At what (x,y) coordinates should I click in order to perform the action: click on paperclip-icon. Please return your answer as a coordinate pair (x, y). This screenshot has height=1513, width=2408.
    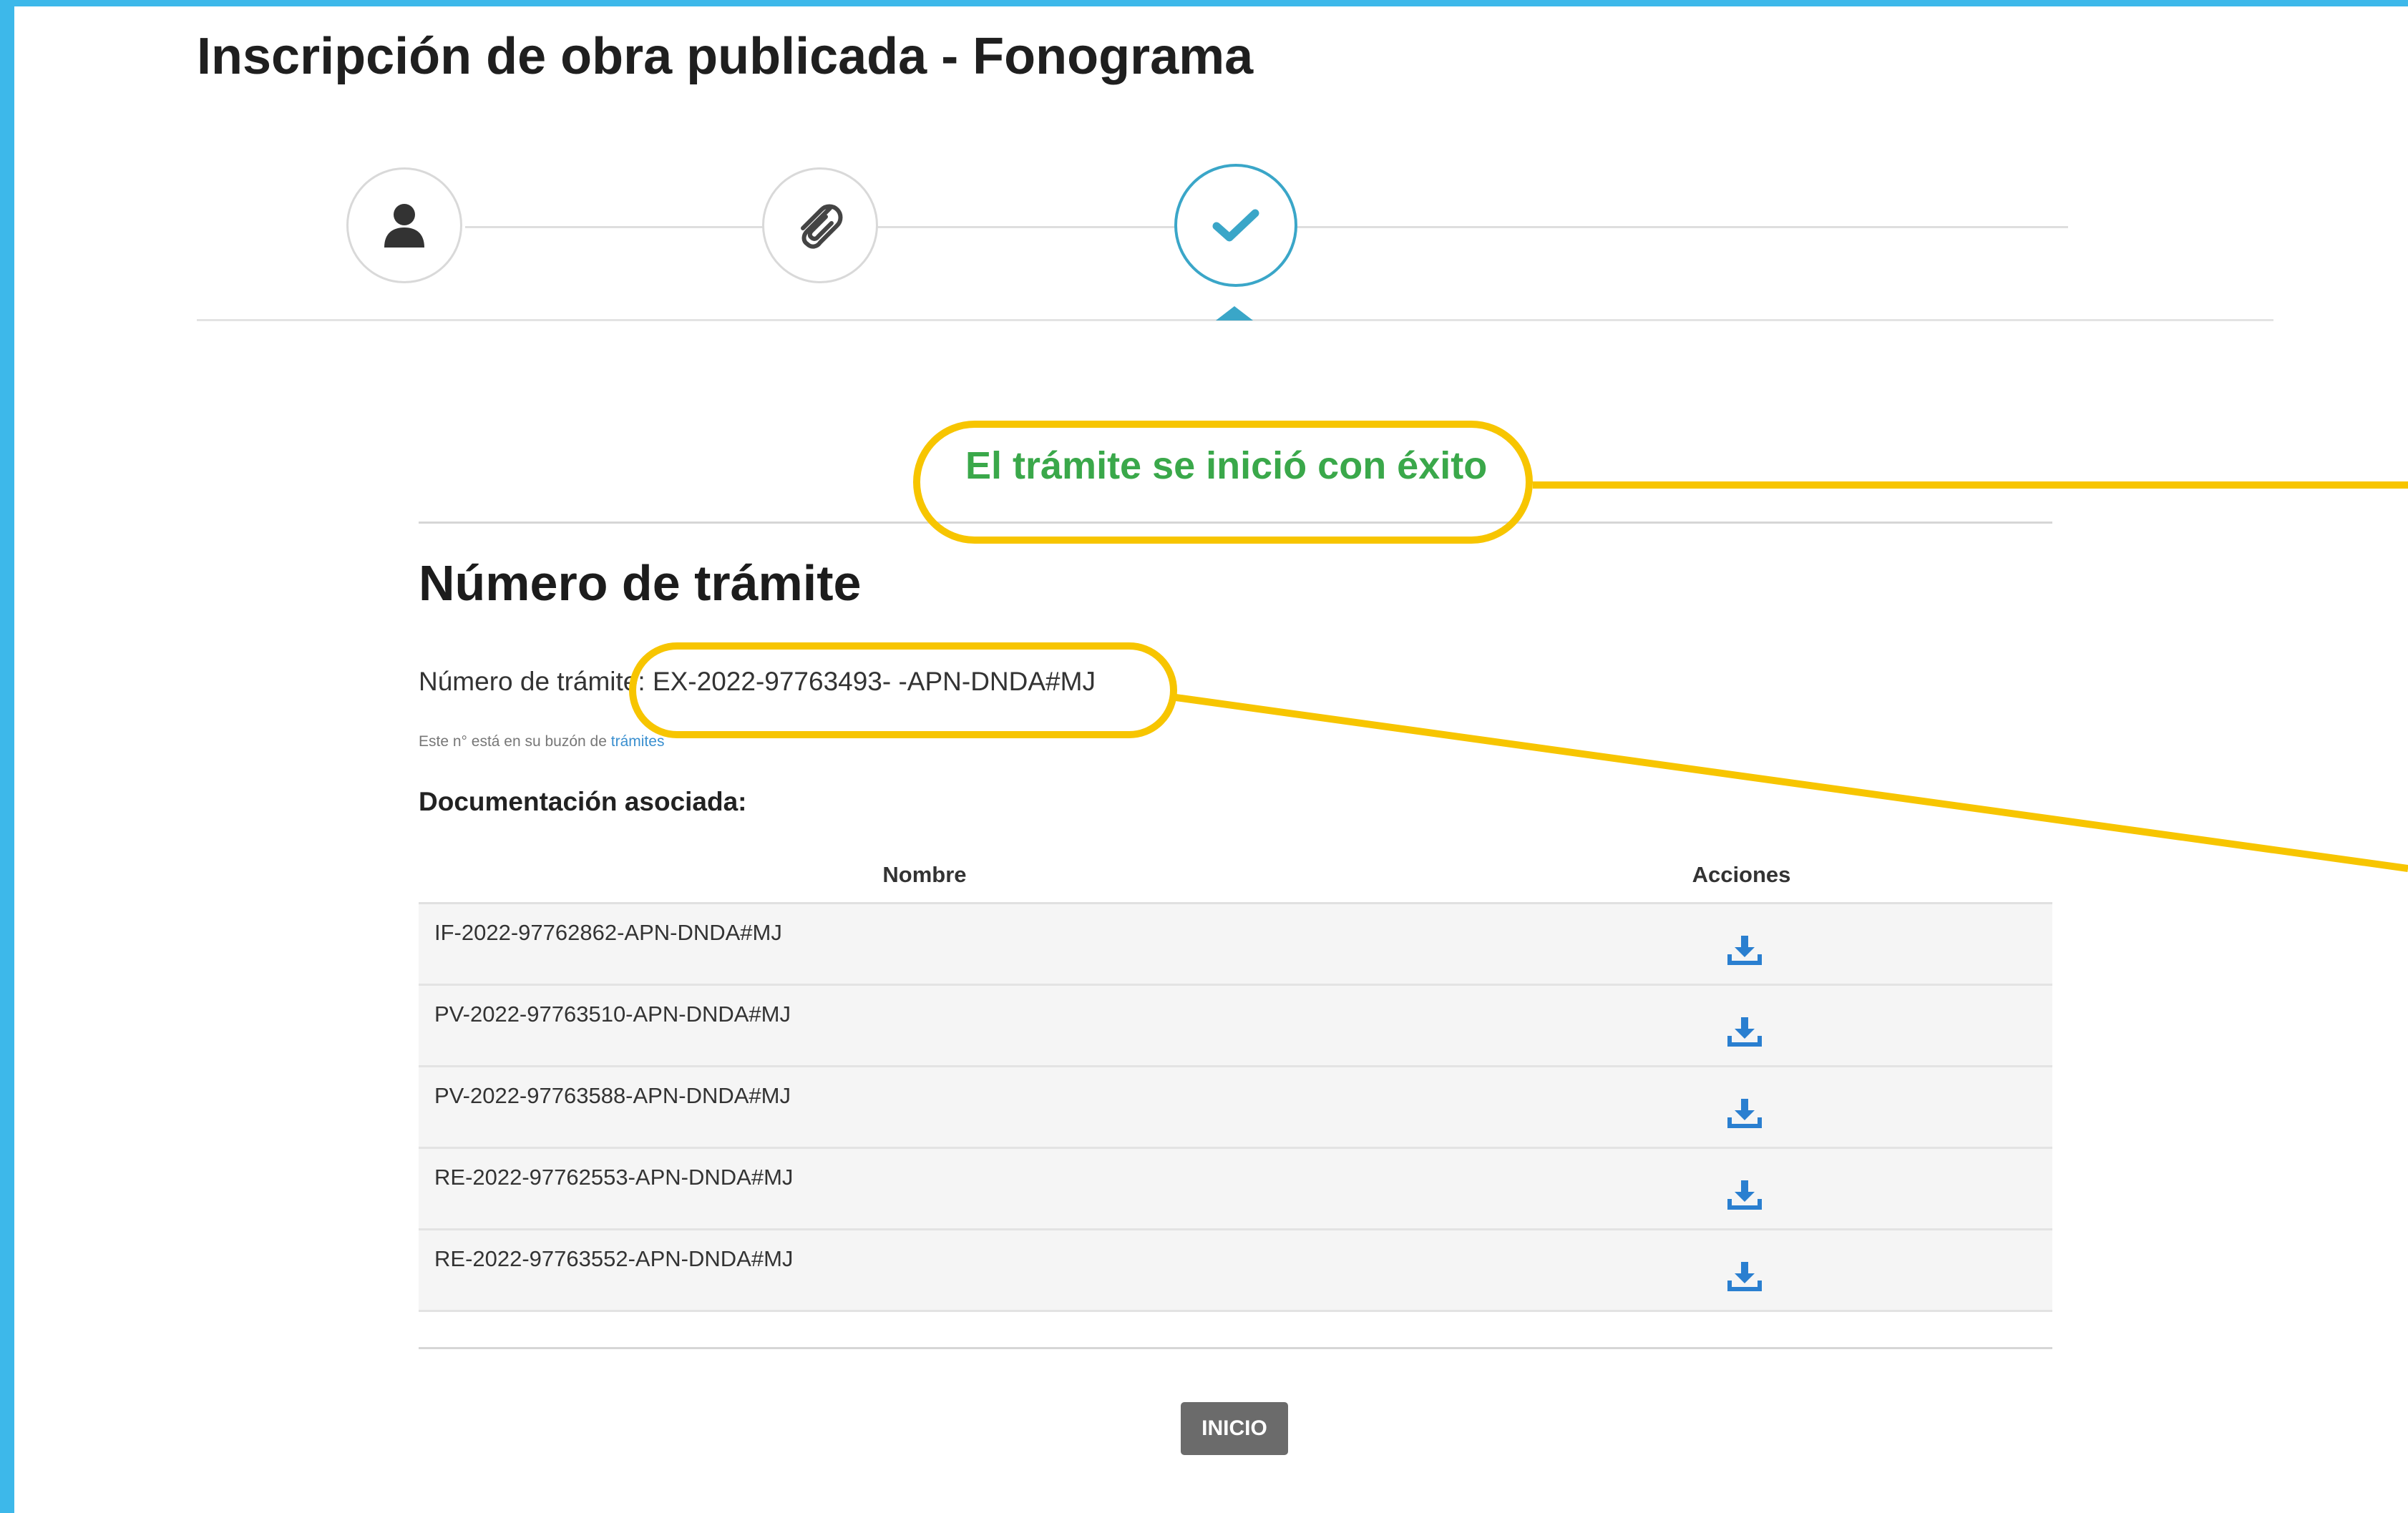
    Looking at the image, I should click on (822, 226).